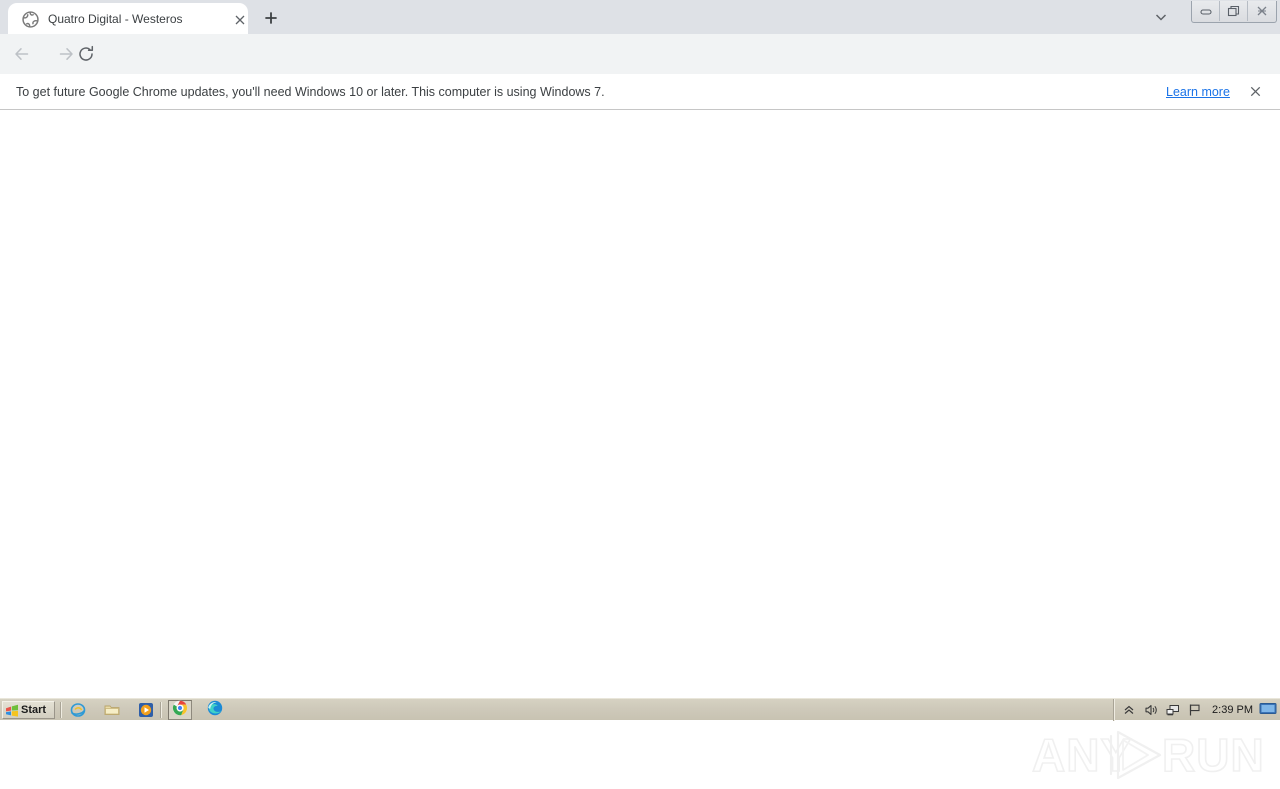 The width and height of the screenshot is (1280, 789). Describe the element at coordinates (1082, 755) in the screenshot. I see `watermark-text-any: ANY` at that location.